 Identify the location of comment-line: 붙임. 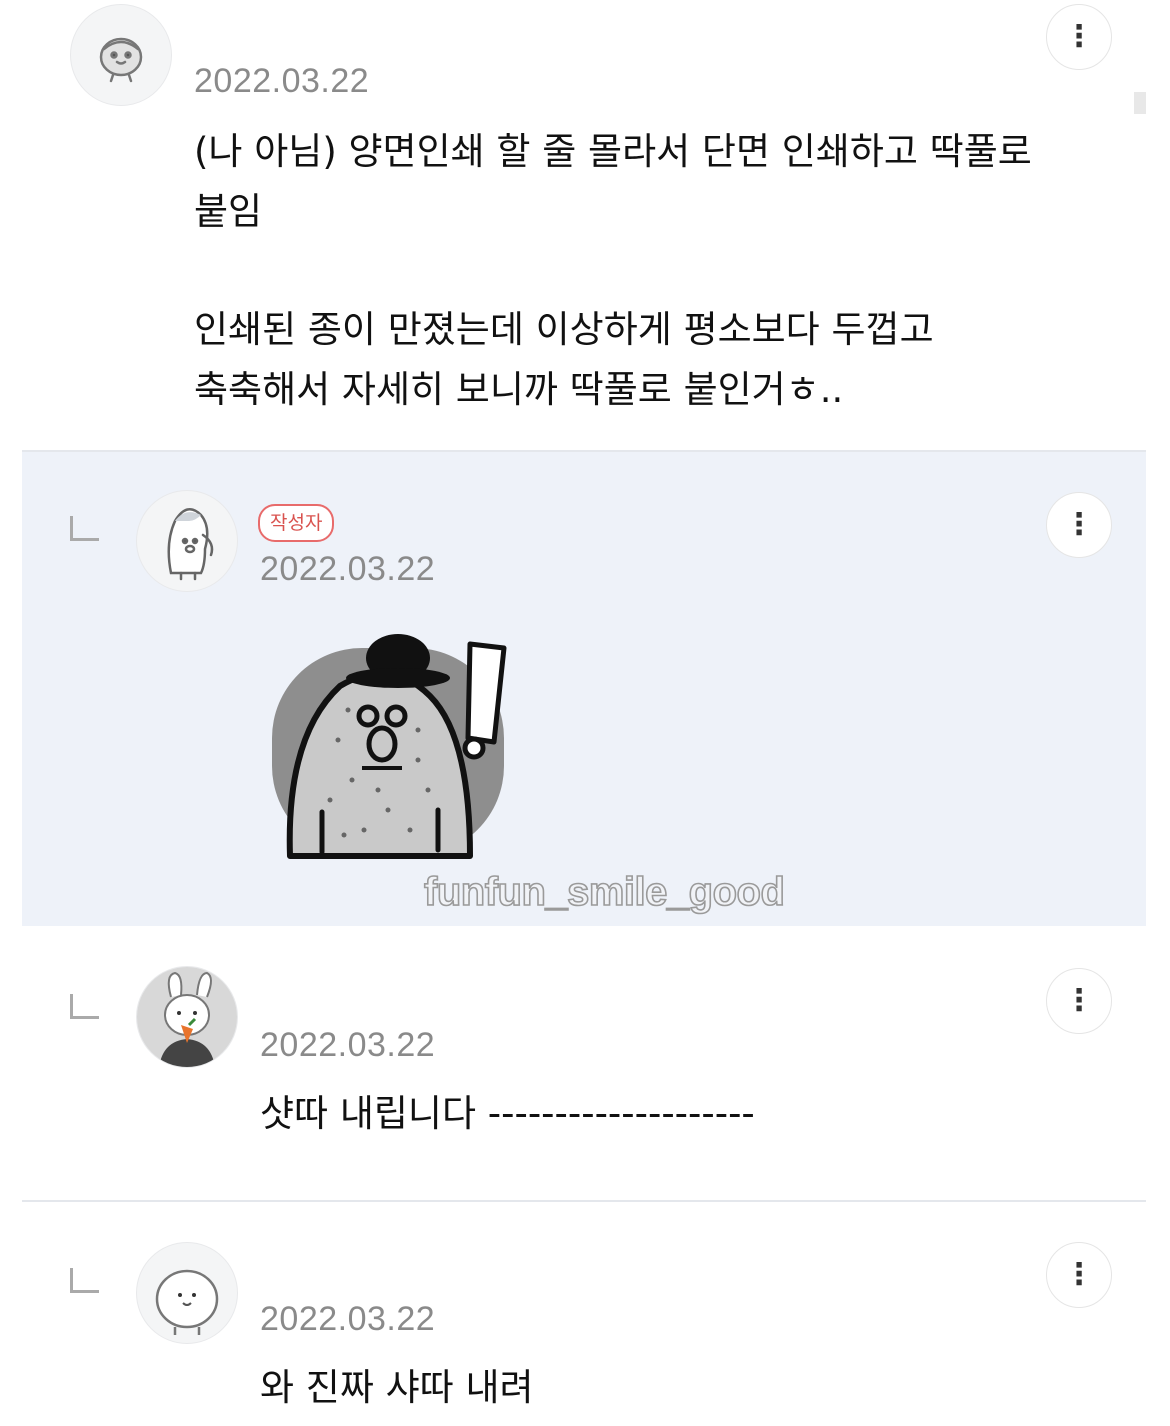
(228, 211).